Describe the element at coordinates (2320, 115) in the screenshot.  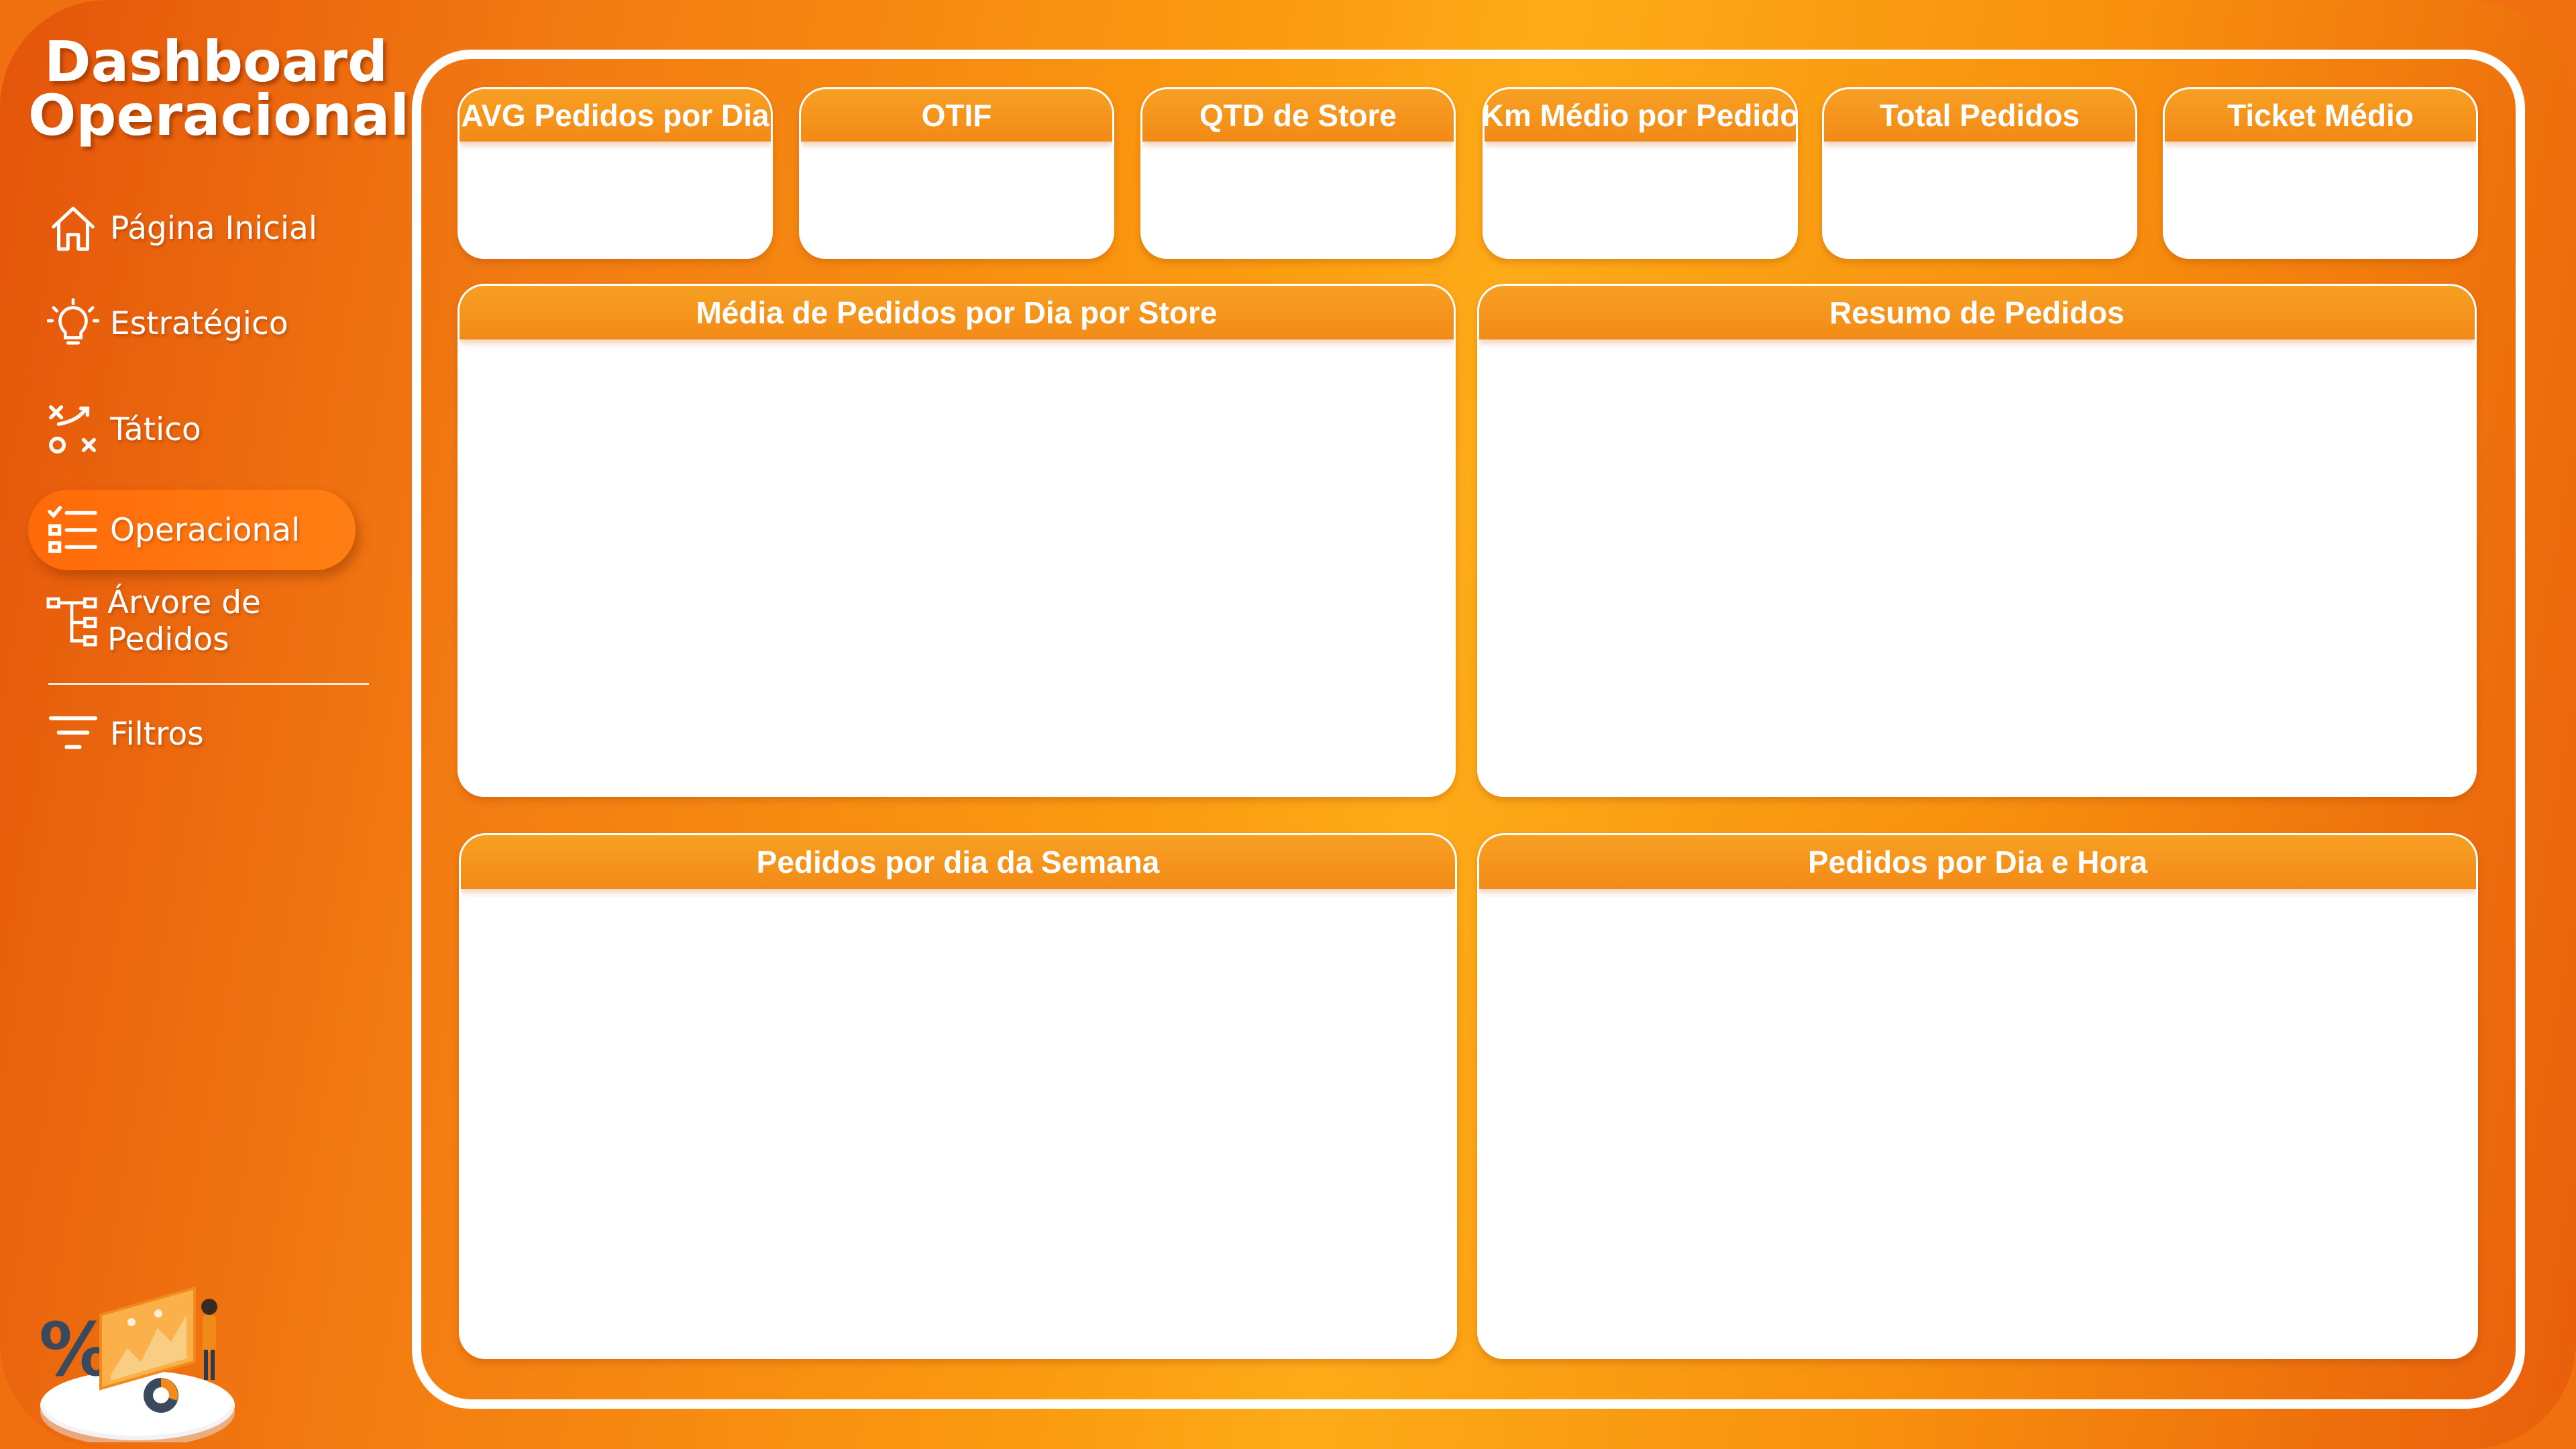
I see `kpi-card-title: Ticket Médio` at that location.